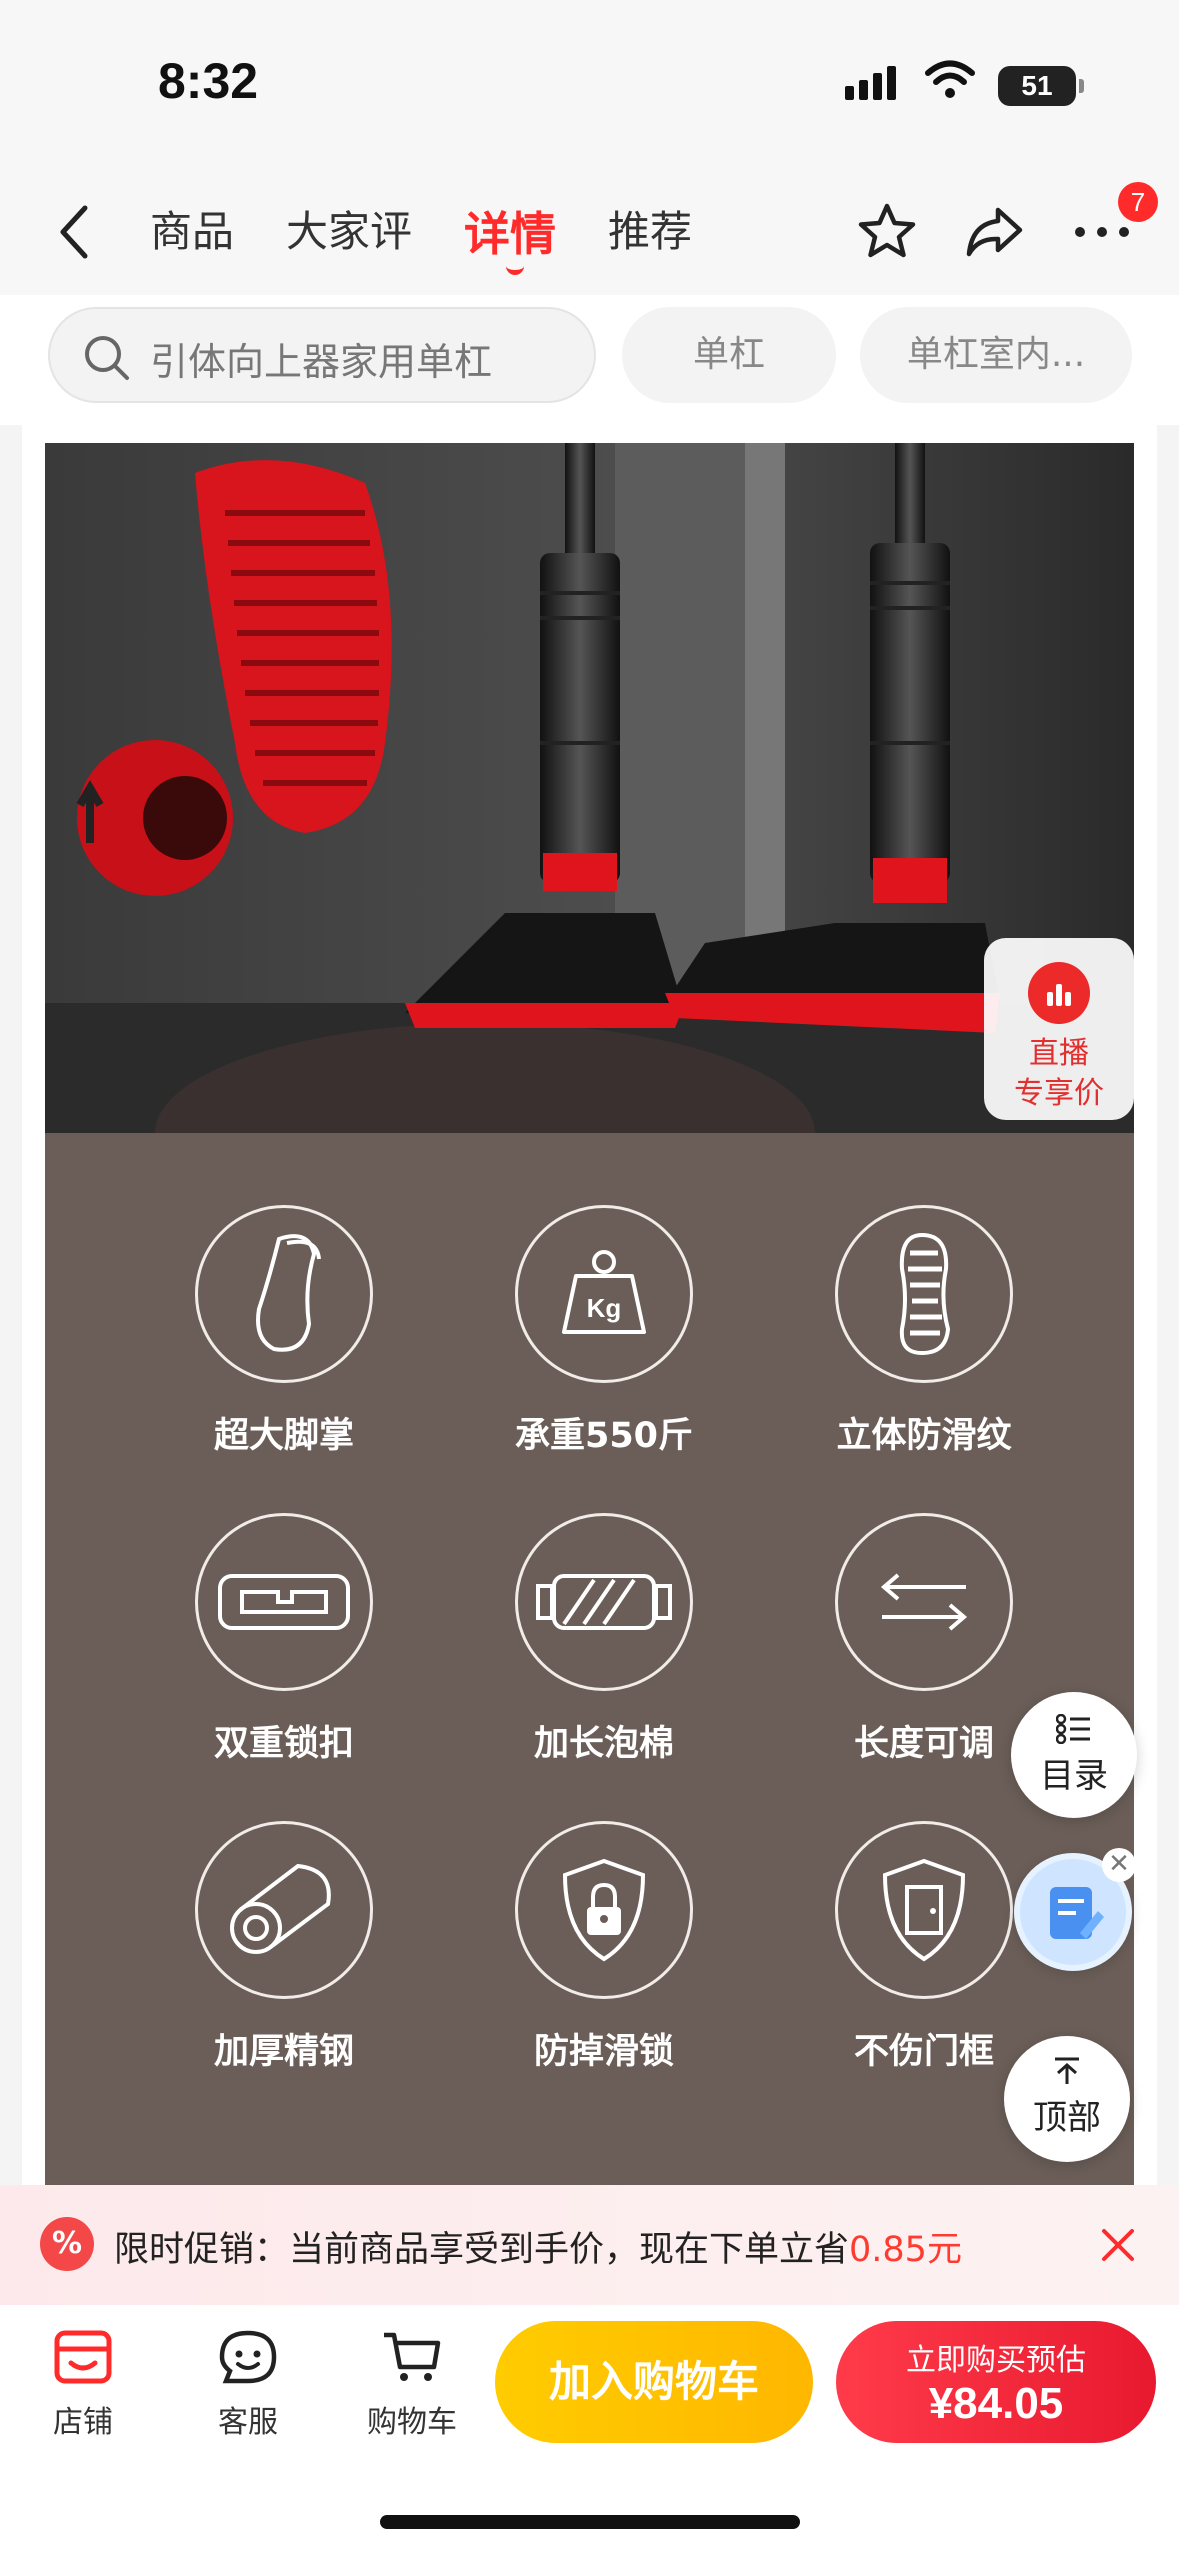 This screenshot has height=2556, width=1179. Describe the element at coordinates (1067, 2118) in the screenshot. I see `scroll-top-label: 顶部` at that location.